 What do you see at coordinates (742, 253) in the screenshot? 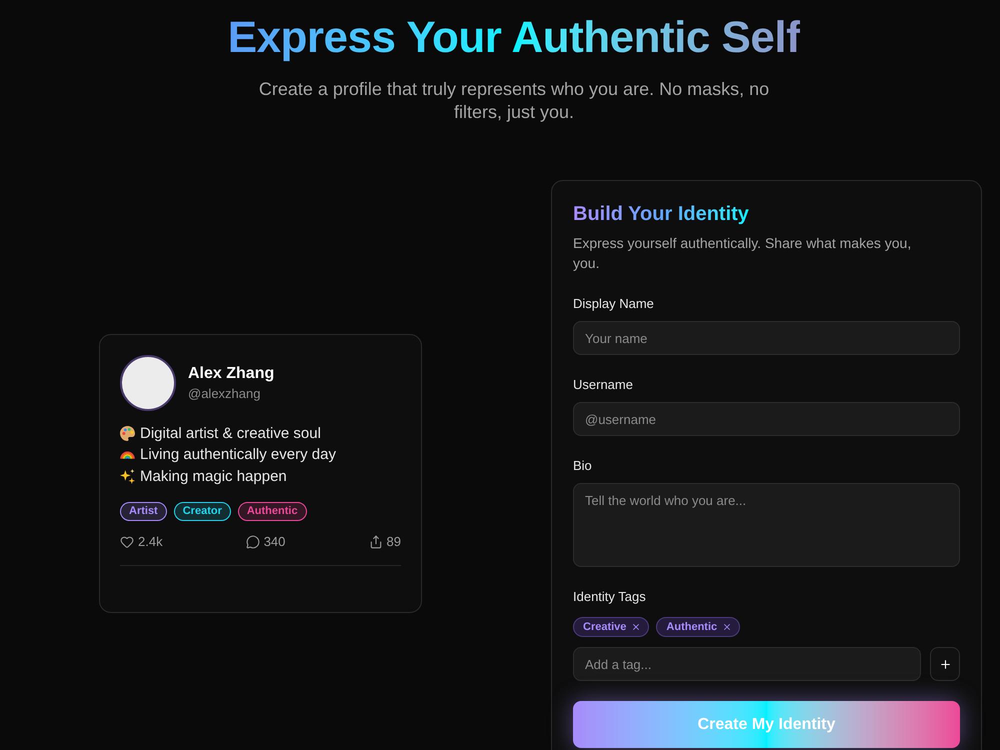
I see `form-description: Express yourself authentically. Share what makes you, you.` at bounding box center [742, 253].